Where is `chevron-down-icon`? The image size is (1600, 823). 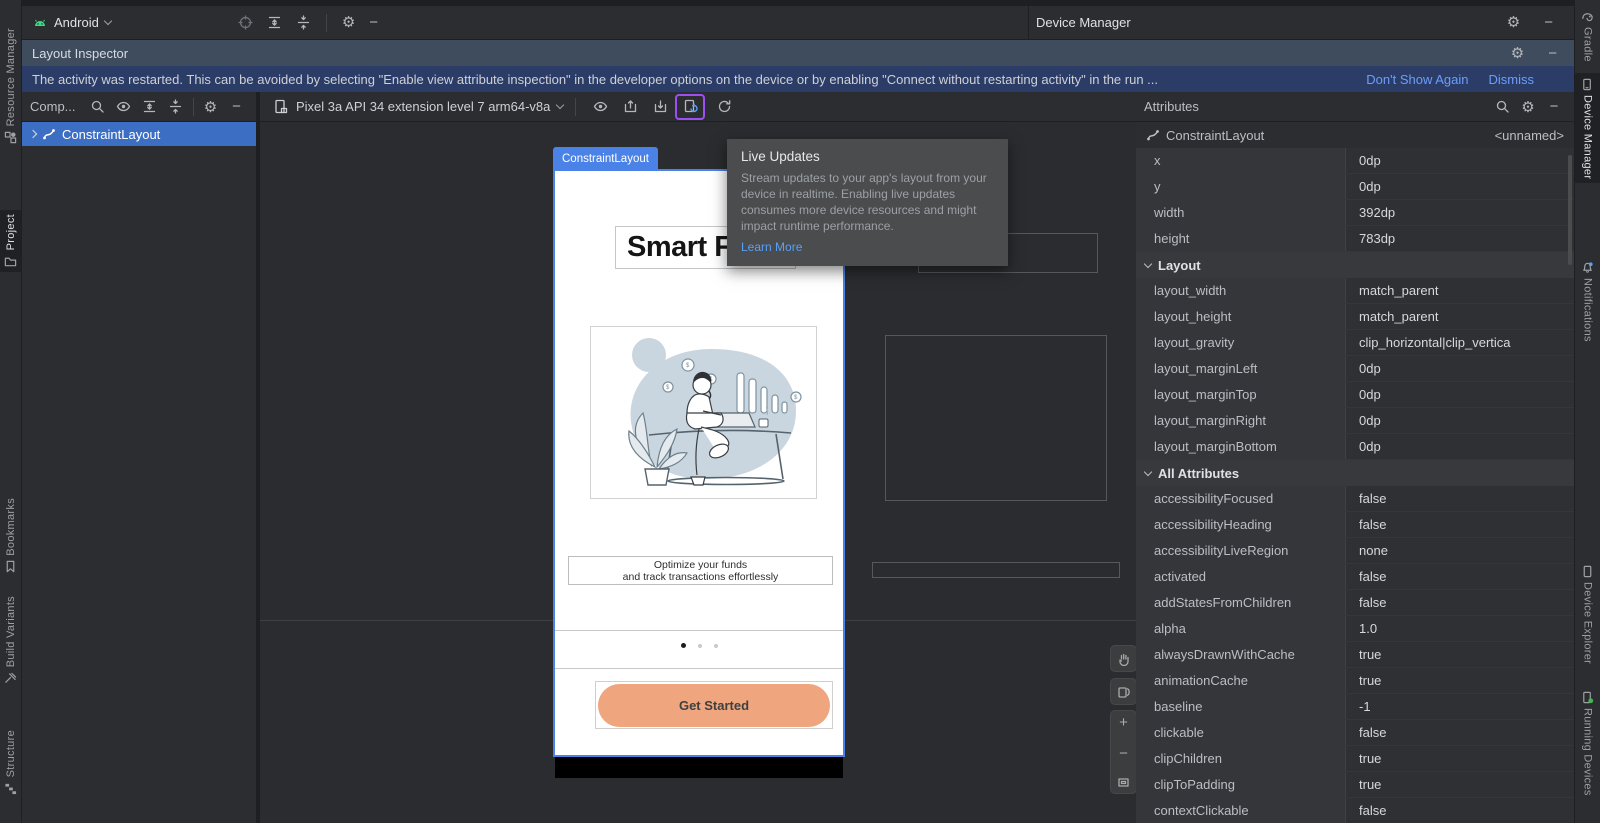 chevron-down-icon is located at coordinates (108, 21).